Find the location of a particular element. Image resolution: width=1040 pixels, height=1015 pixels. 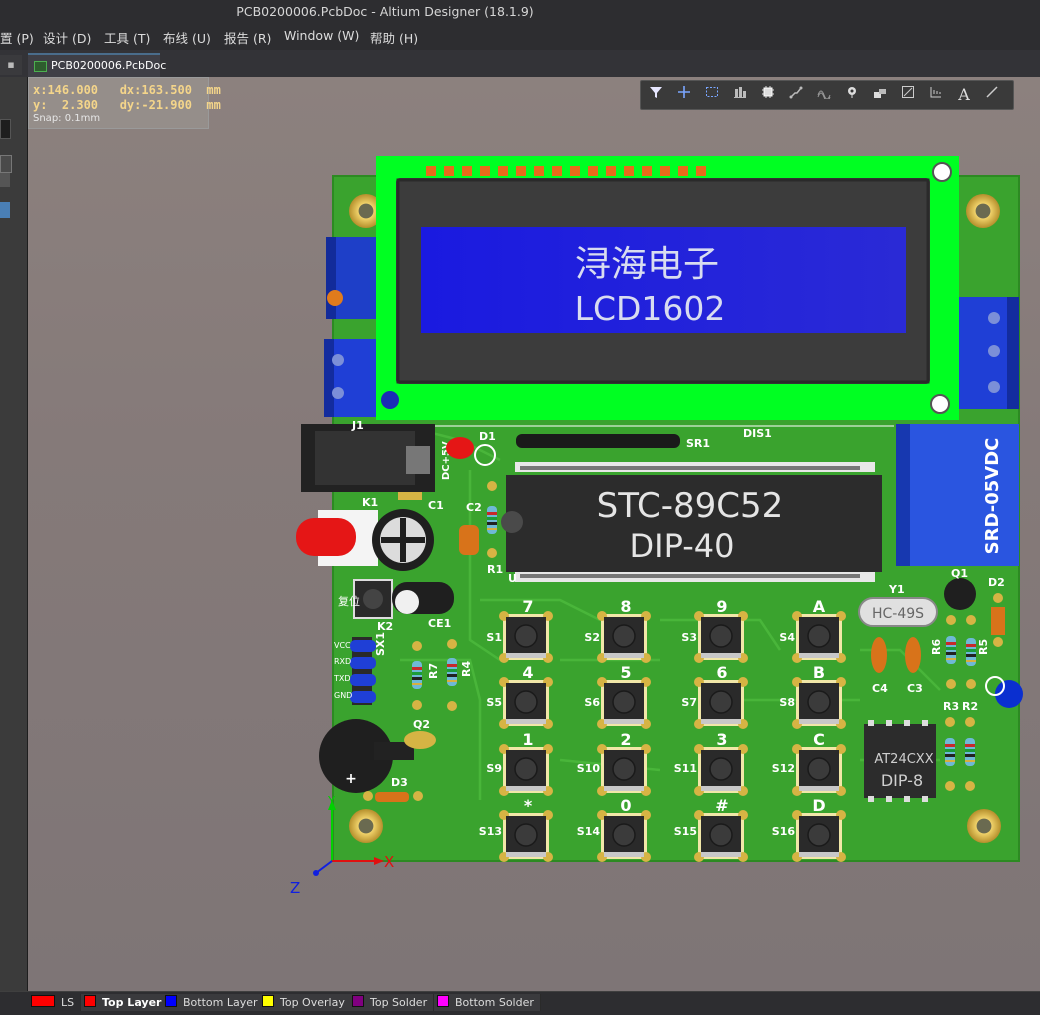

dimension-icon is located at coordinates (936, 95).